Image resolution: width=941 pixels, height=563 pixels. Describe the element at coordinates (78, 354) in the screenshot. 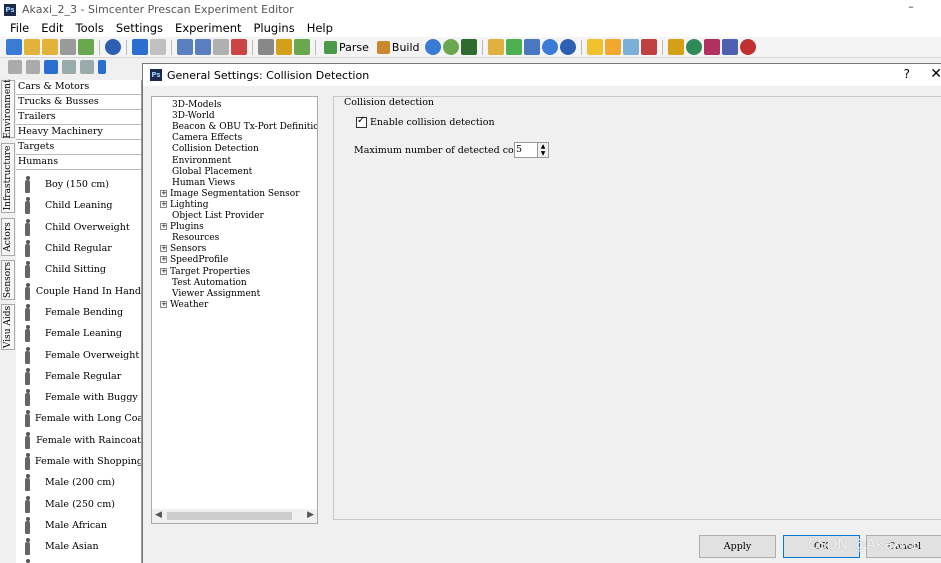

I see `list-item: Female Overweight` at that location.